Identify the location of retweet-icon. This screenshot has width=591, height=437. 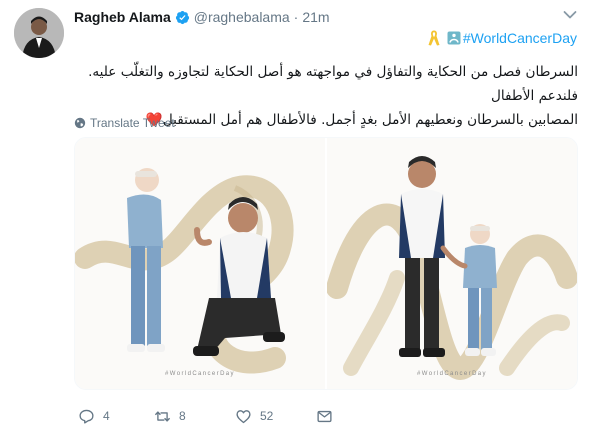
(162, 416).